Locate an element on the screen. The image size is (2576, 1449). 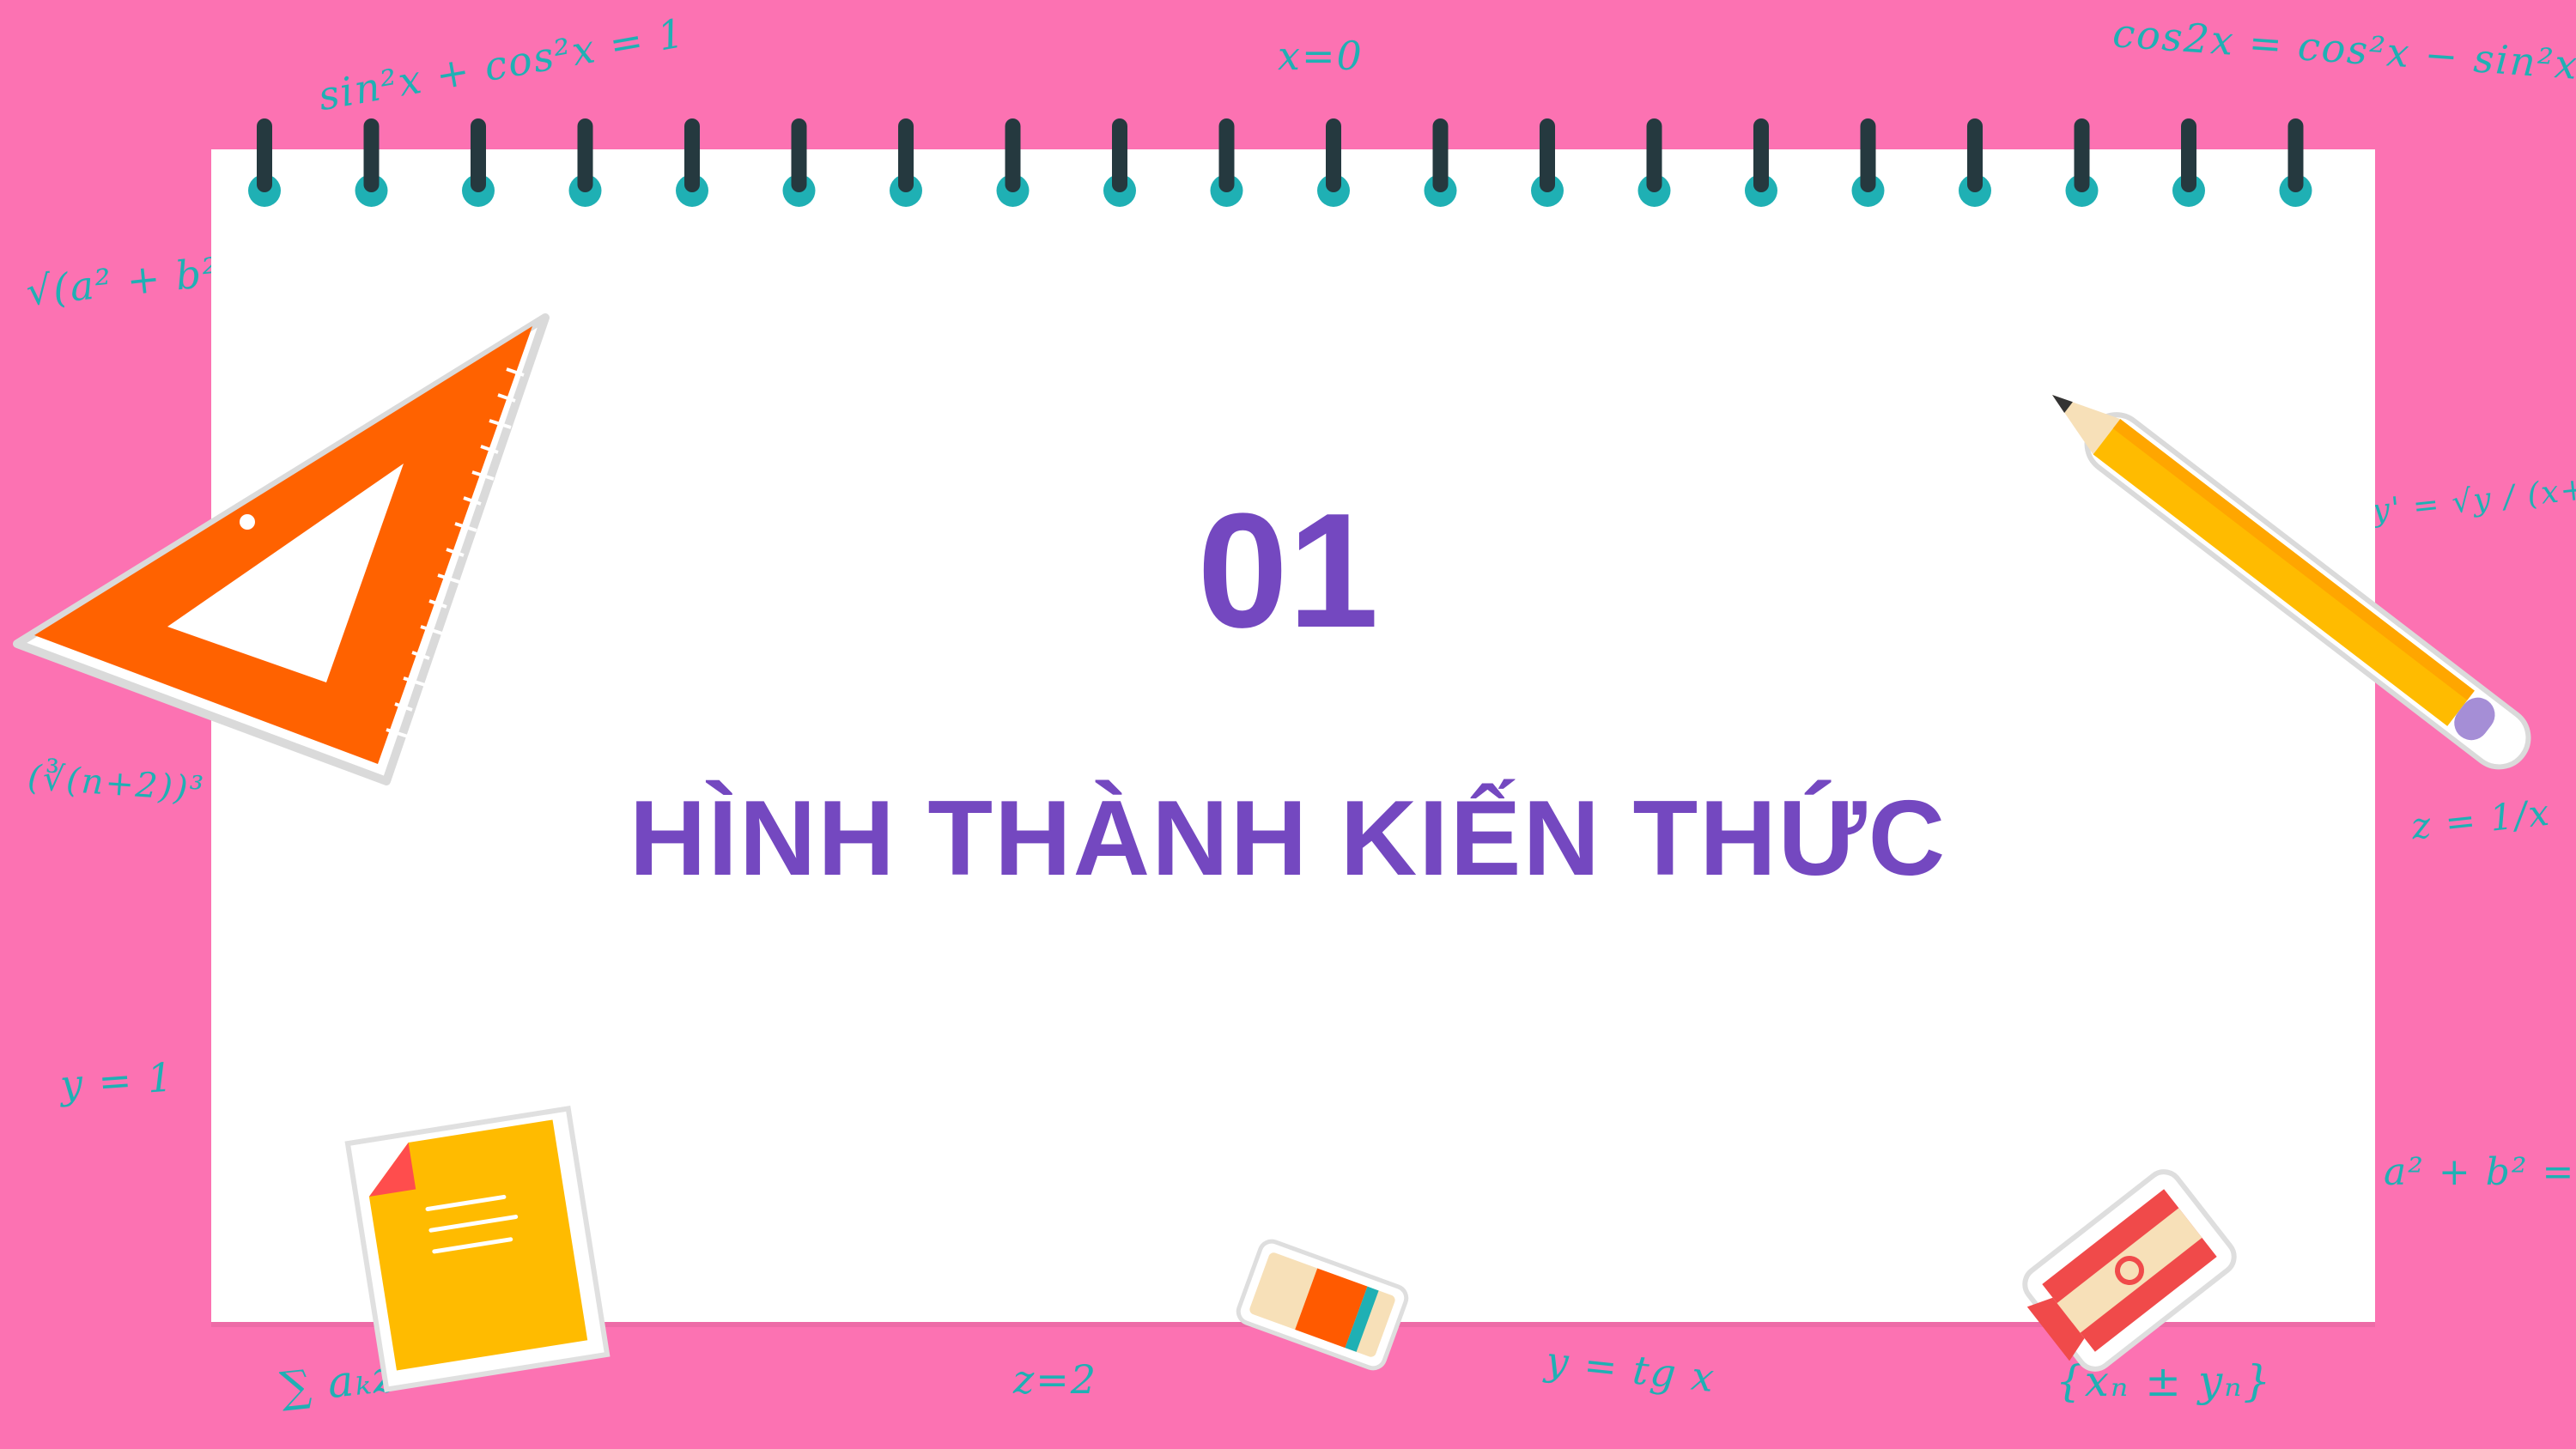
spiral-binding-rings is located at coordinates (1280, 162).